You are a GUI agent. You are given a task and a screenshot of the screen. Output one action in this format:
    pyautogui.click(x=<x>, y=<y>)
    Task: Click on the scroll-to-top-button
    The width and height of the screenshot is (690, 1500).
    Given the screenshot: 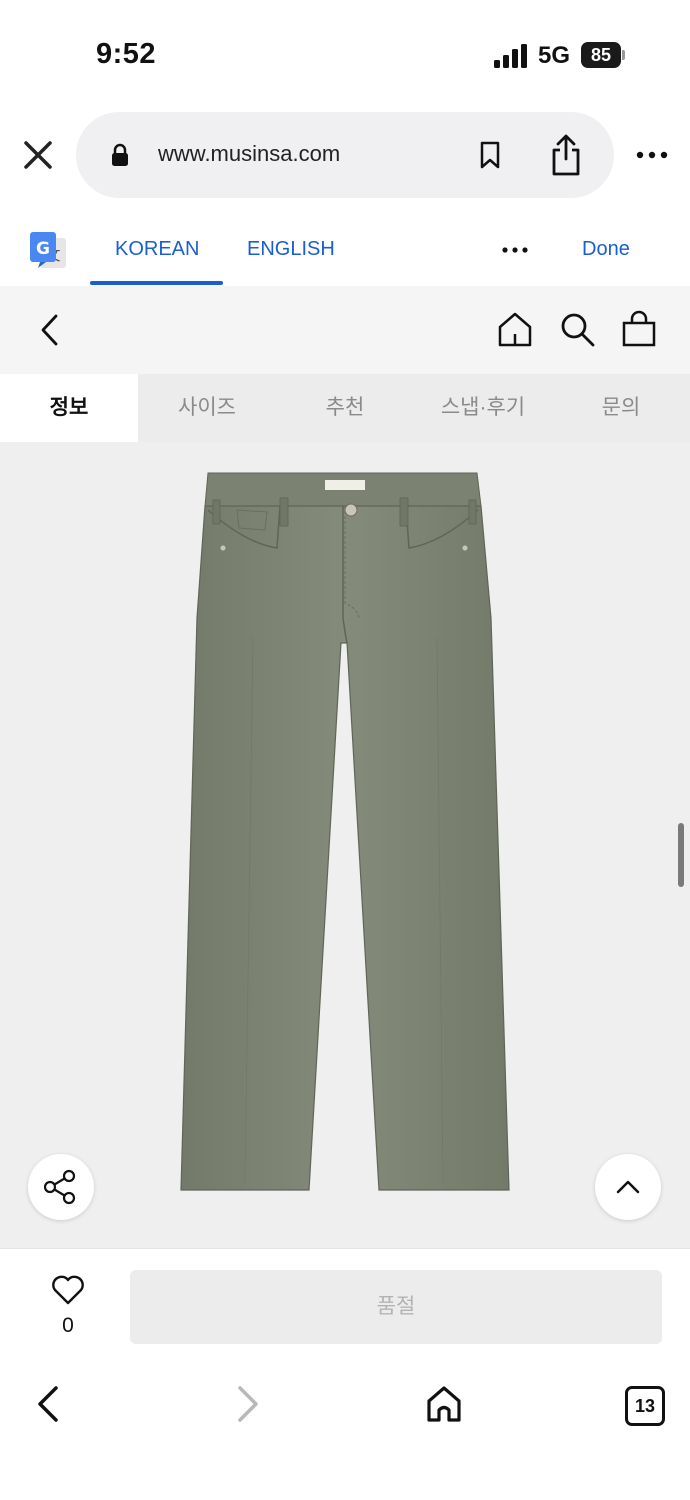 What is the action you would take?
    pyautogui.click(x=628, y=1187)
    